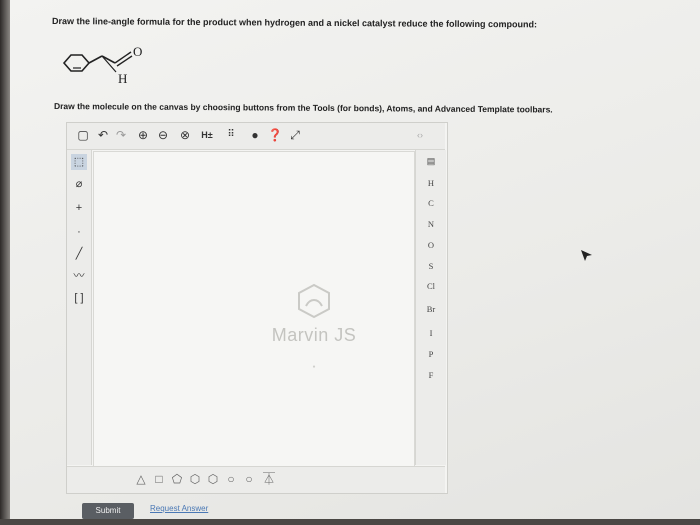  What do you see at coordinates (431, 161) in the screenshot?
I see `periodic-table-icon: ▤` at bounding box center [431, 161].